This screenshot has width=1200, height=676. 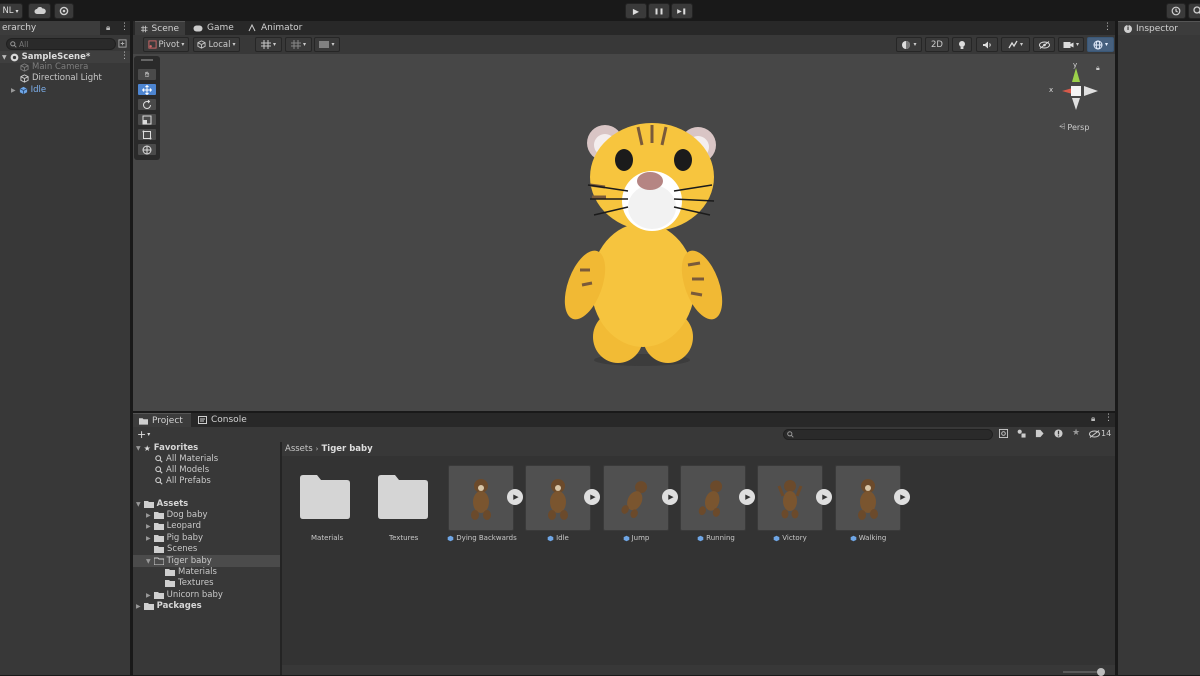 I want to click on gizmo-lock-icon: 🔒︎, so click(x=1098, y=68).